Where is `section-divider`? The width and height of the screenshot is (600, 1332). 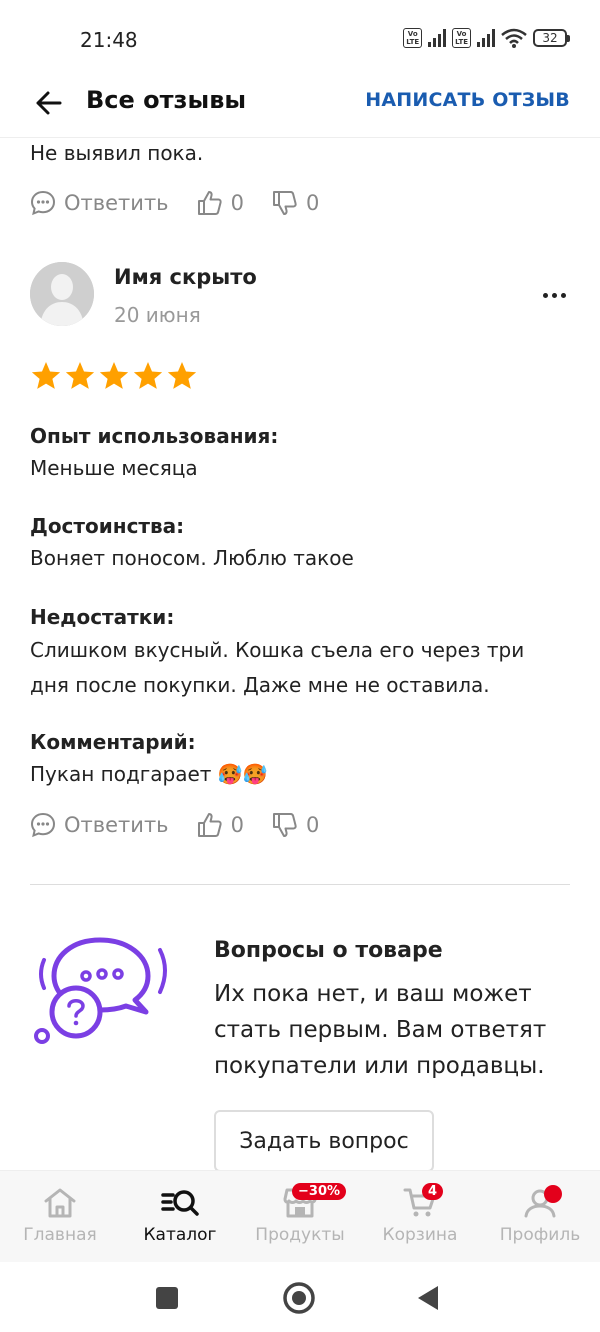 section-divider is located at coordinates (300, 884).